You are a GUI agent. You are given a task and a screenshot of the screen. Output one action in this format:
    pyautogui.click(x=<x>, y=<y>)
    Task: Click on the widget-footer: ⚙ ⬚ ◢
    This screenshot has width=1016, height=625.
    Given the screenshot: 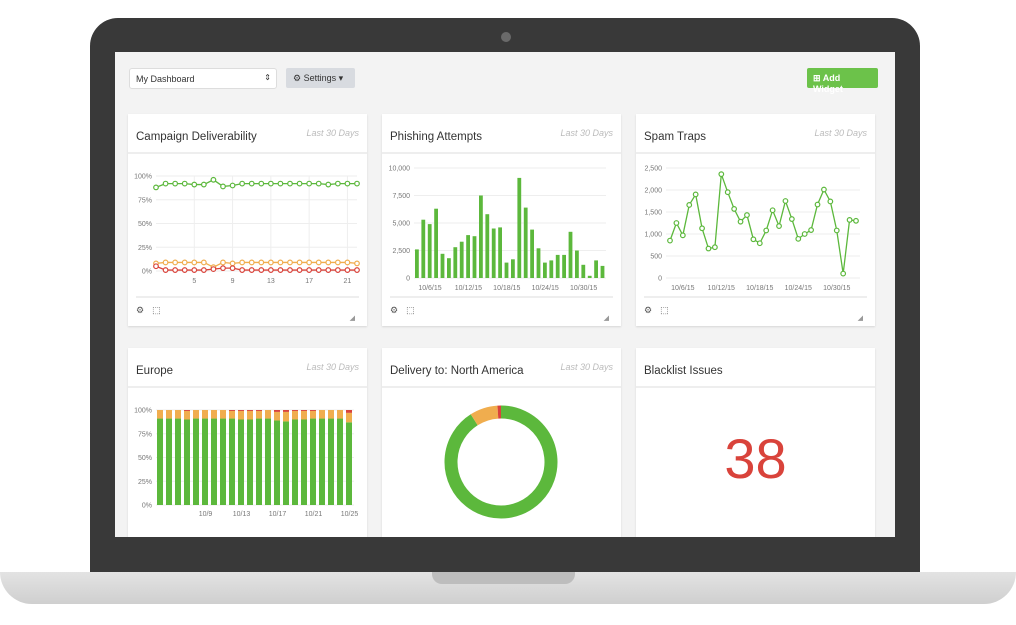 What is the action you would take?
    pyautogui.click(x=247, y=311)
    